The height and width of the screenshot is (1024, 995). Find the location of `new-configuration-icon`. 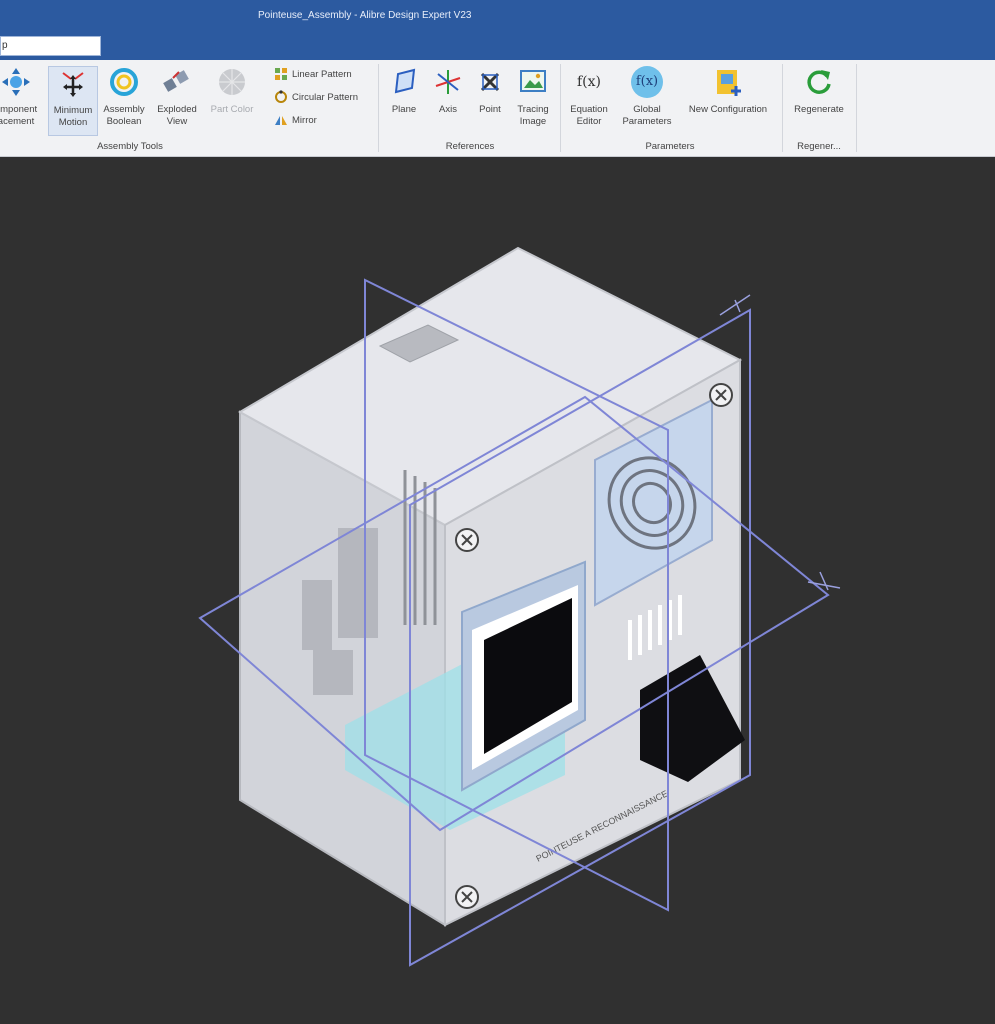

new-configuration-icon is located at coordinates (729, 83).